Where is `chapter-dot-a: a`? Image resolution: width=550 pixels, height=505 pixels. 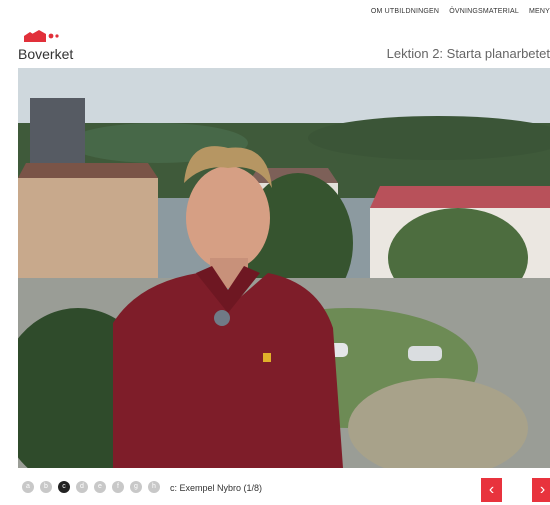
chapter-dot-a: a is located at coordinates (28, 487).